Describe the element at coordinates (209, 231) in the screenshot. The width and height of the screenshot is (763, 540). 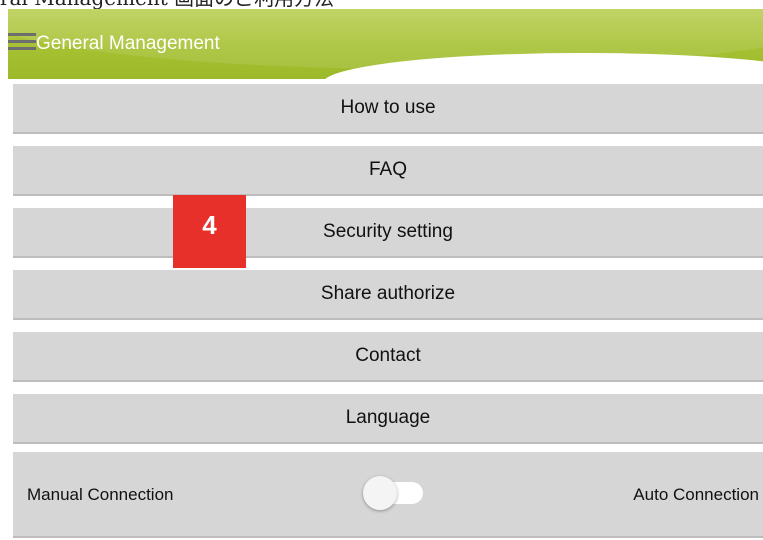
I see `step-number-badge: 4` at that location.